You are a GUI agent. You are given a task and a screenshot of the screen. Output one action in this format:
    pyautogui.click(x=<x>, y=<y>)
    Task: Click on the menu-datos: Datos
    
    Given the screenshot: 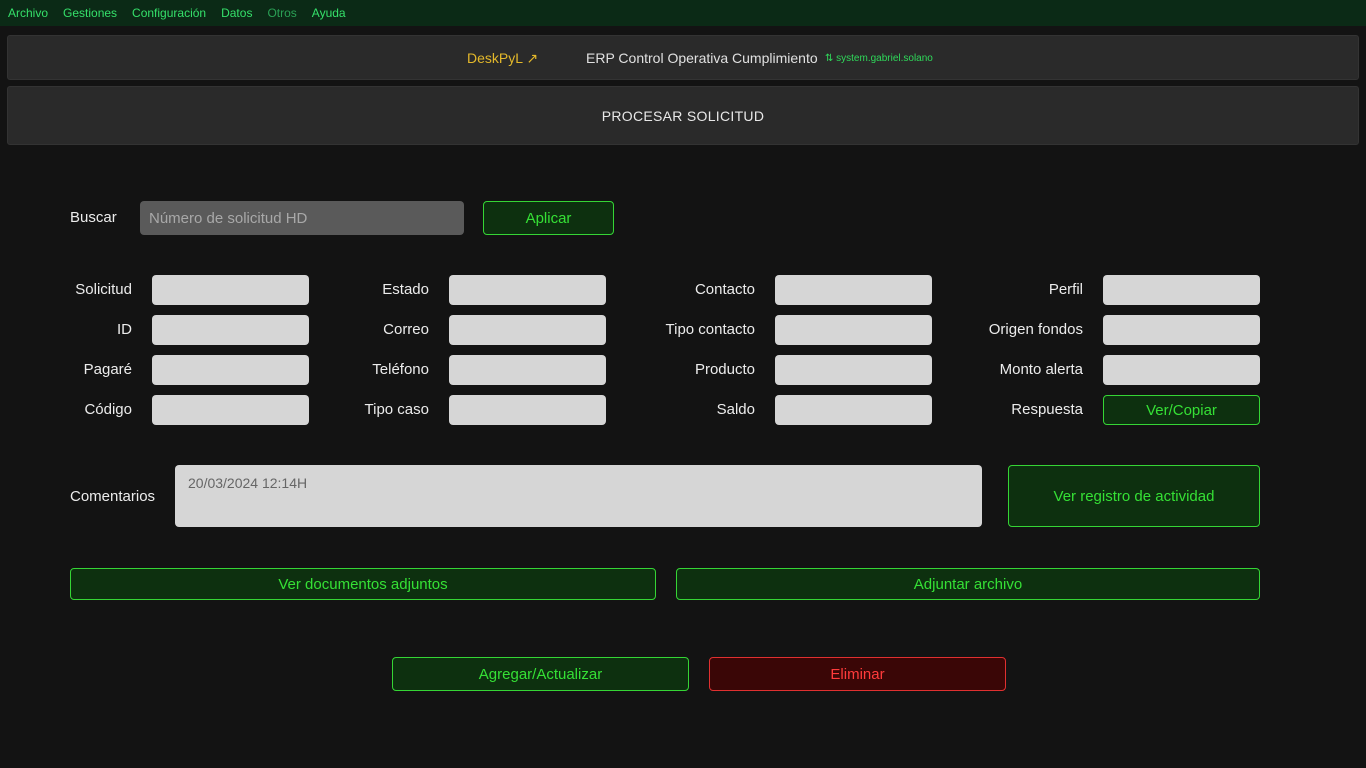 What is the action you would take?
    pyautogui.click(x=236, y=13)
    